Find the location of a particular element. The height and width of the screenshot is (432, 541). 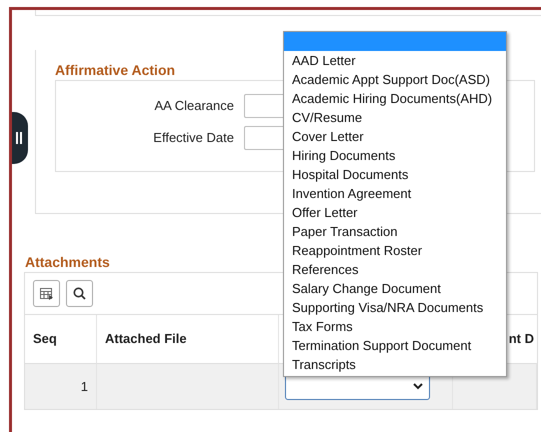

dropdown-option: Paper Transaction is located at coordinates (395, 231).